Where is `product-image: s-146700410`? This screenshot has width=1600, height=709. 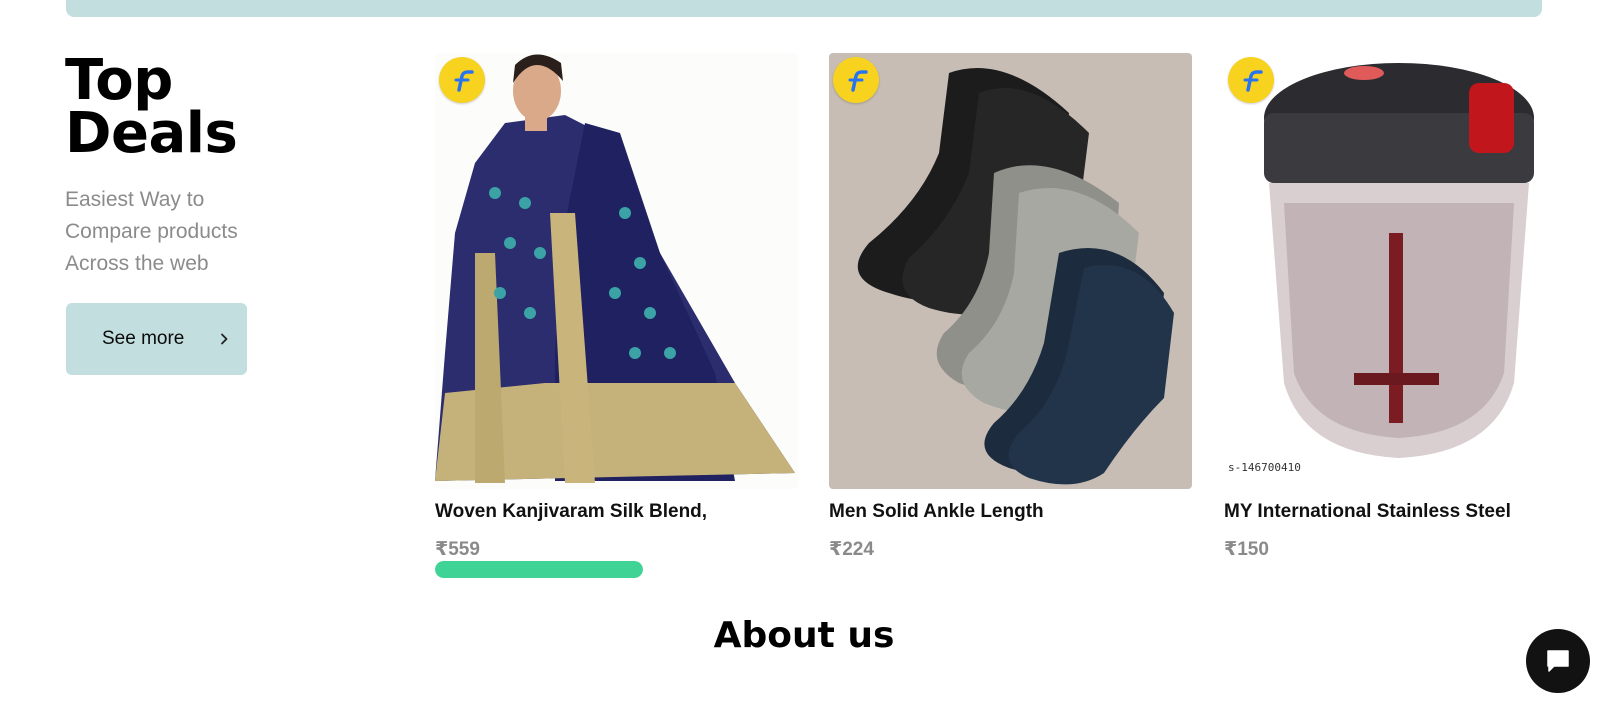
product-image: s-146700410 is located at coordinates (1382, 271).